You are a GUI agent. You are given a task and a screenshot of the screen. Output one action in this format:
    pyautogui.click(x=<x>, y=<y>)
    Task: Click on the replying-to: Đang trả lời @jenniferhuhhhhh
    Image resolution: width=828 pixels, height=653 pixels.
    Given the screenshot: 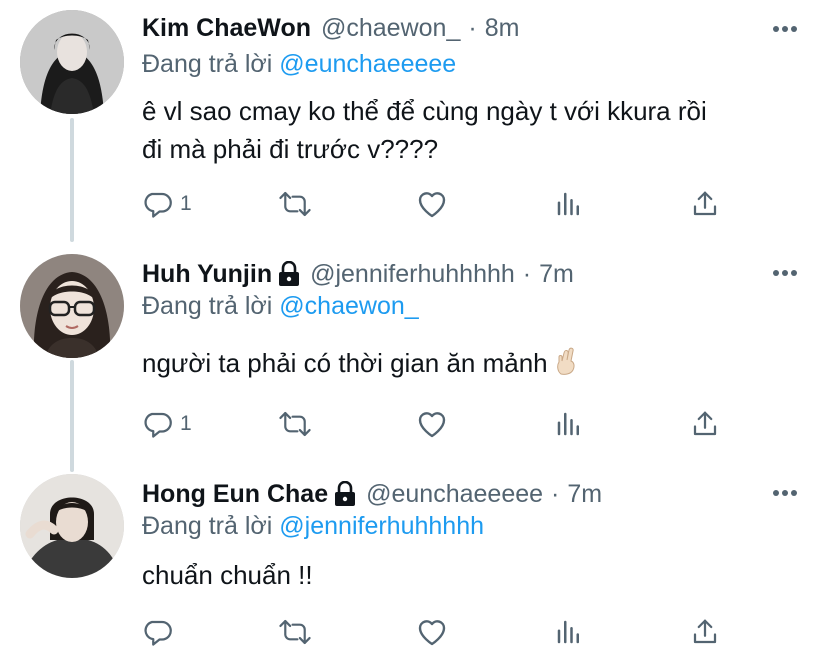 What is the action you would take?
    pyautogui.click(x=313, y=526)
    